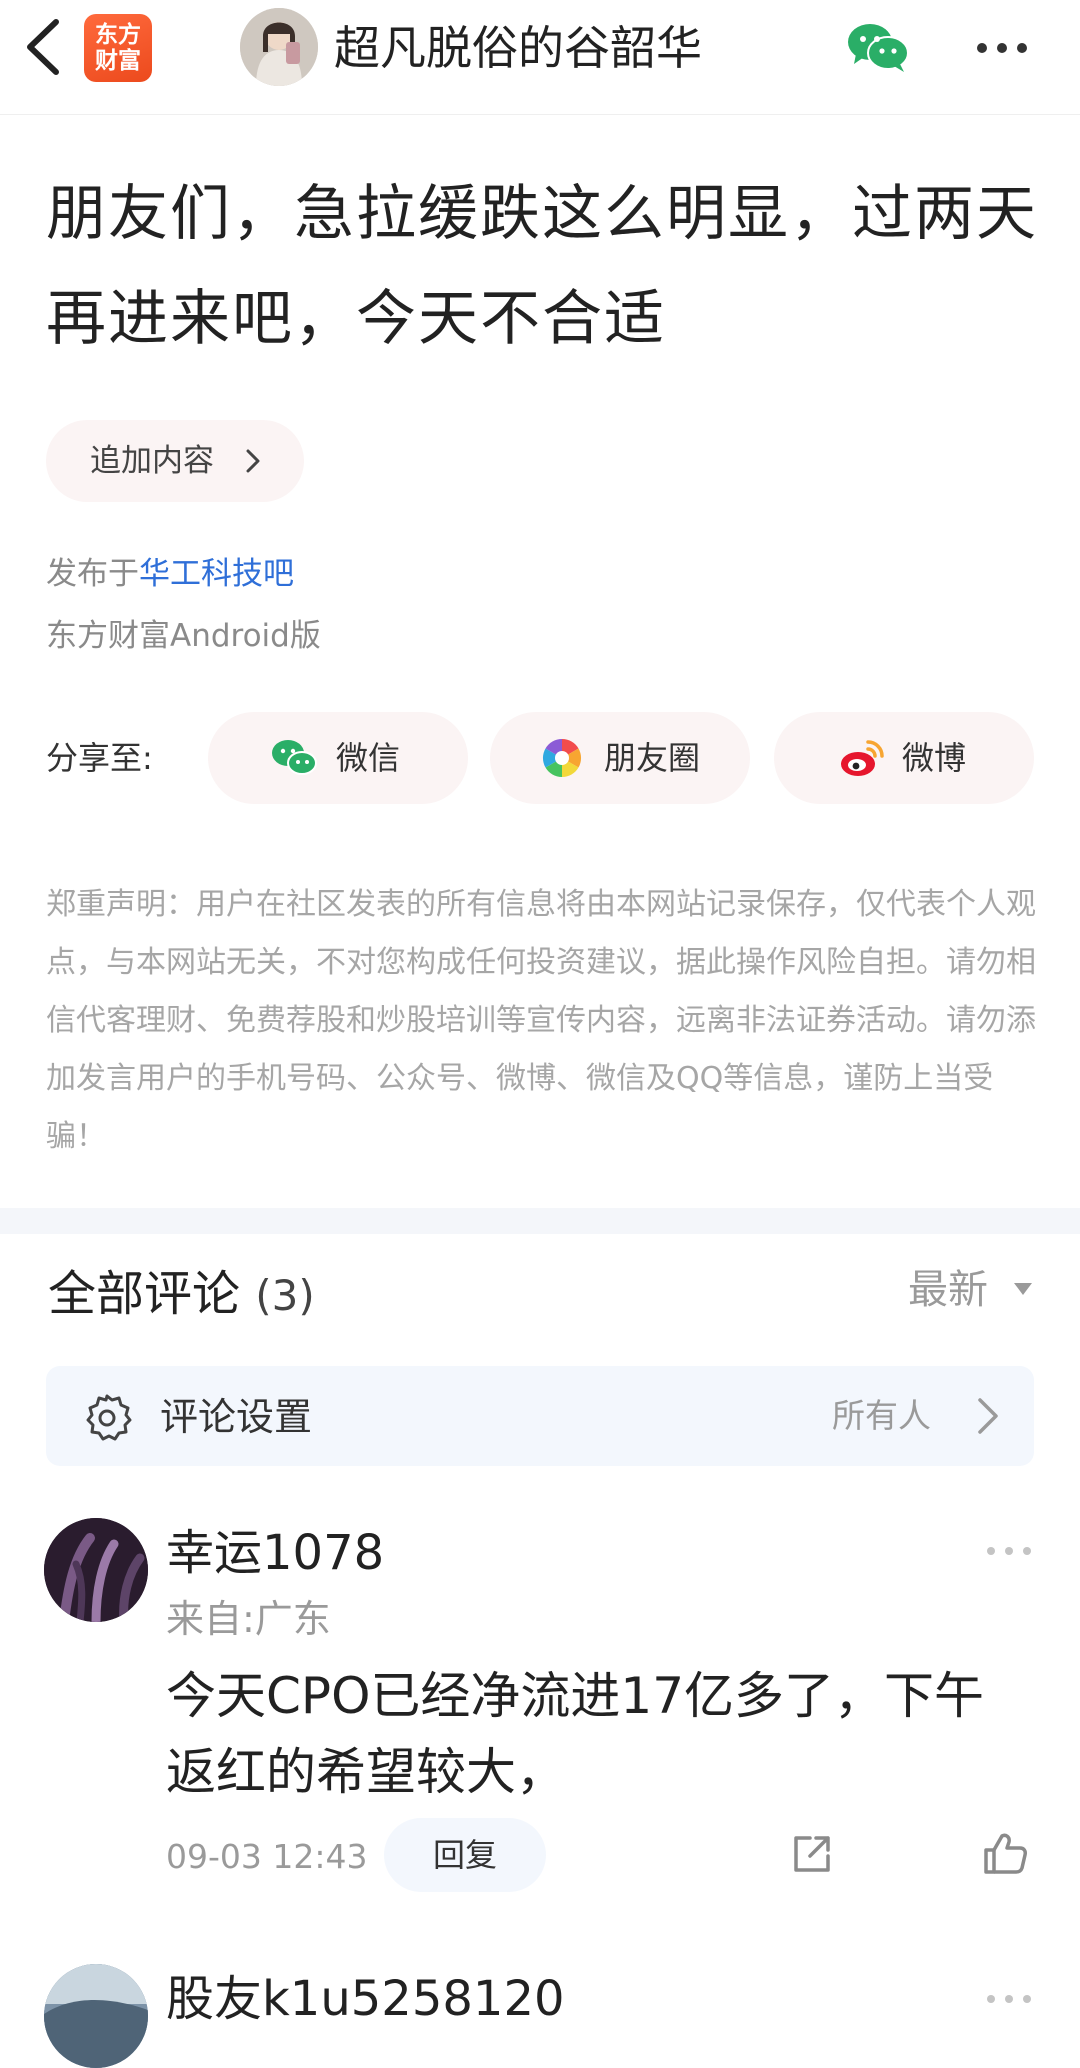 The height and width of the screenshot is (2068, 1080). I want to click on app-logo: 东方 财富, so click(118, 48).